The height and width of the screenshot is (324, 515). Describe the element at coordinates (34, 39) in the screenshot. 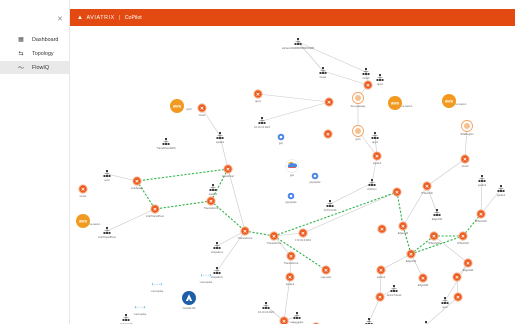

I see `sidebar-item-dashboard: ▦ Dashboard` at that location.